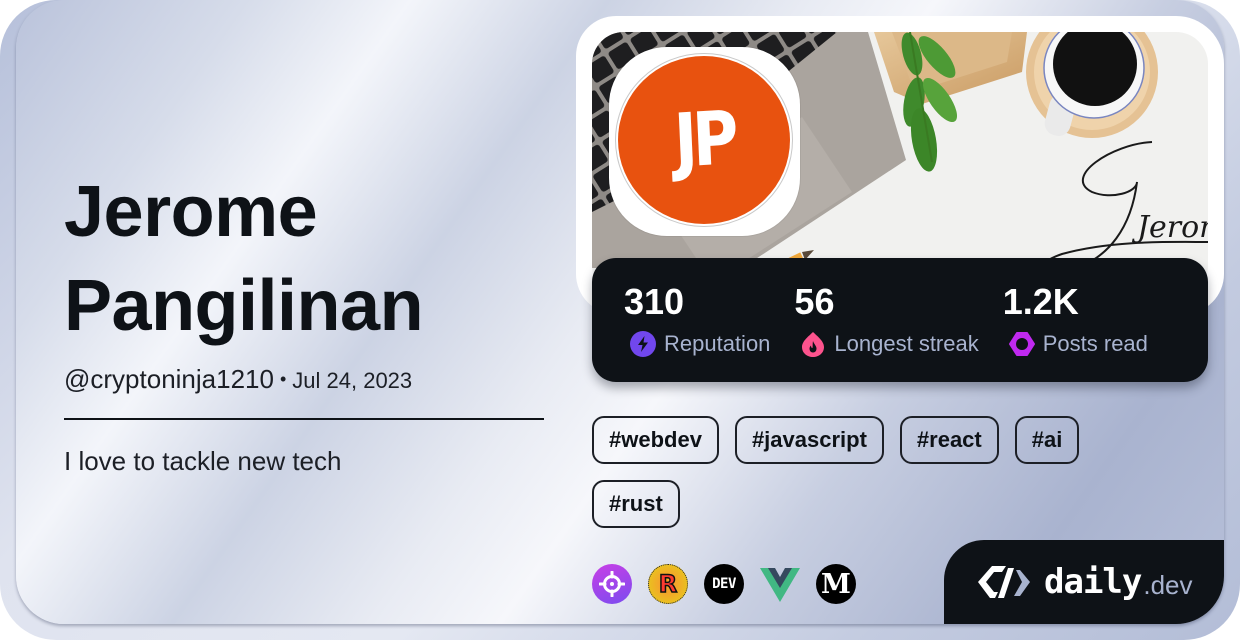  What do you see at coordinates (1125, 207) in the screenshot?
I see `signature: Jerom` at bounding box center [1125, 207].